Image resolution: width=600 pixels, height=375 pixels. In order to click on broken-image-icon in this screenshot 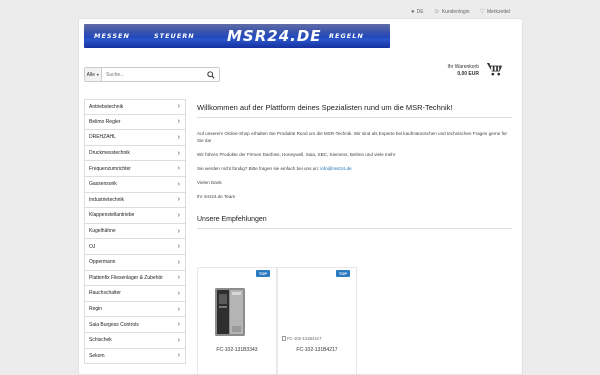, I will do `click(284, 338)`.